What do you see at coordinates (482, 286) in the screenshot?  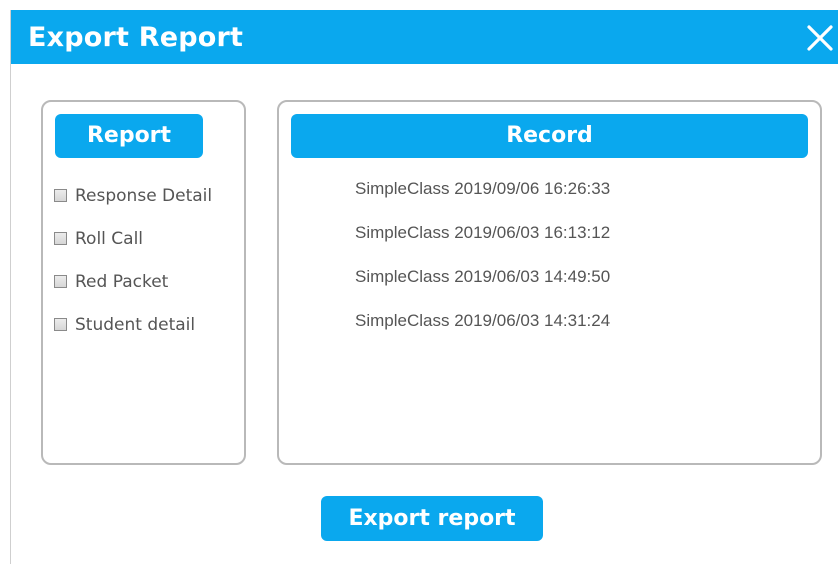 I see `record-item: SimpleClass 2019/06/03 14:49:50` at bounding box center [482, 286].